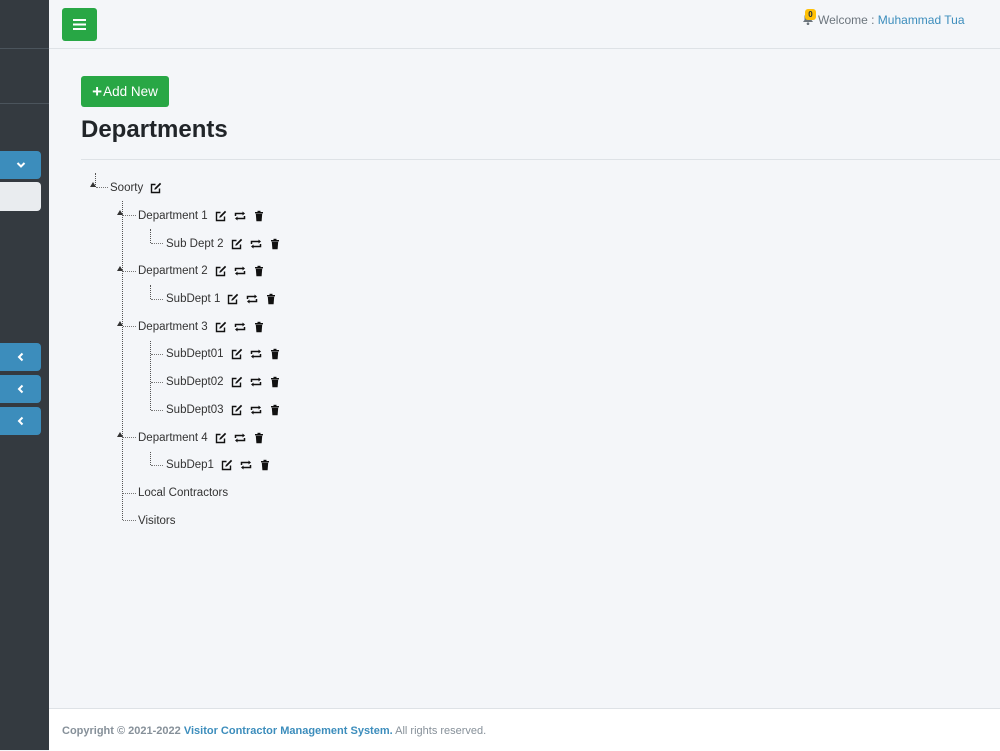 Image resolution: width=1000 pixels, height=751 pixels. What do you see at coordinates (173, 271) in the screenshot?
I see `tree-node-label: Department 2` at bounding box center [173, 271].